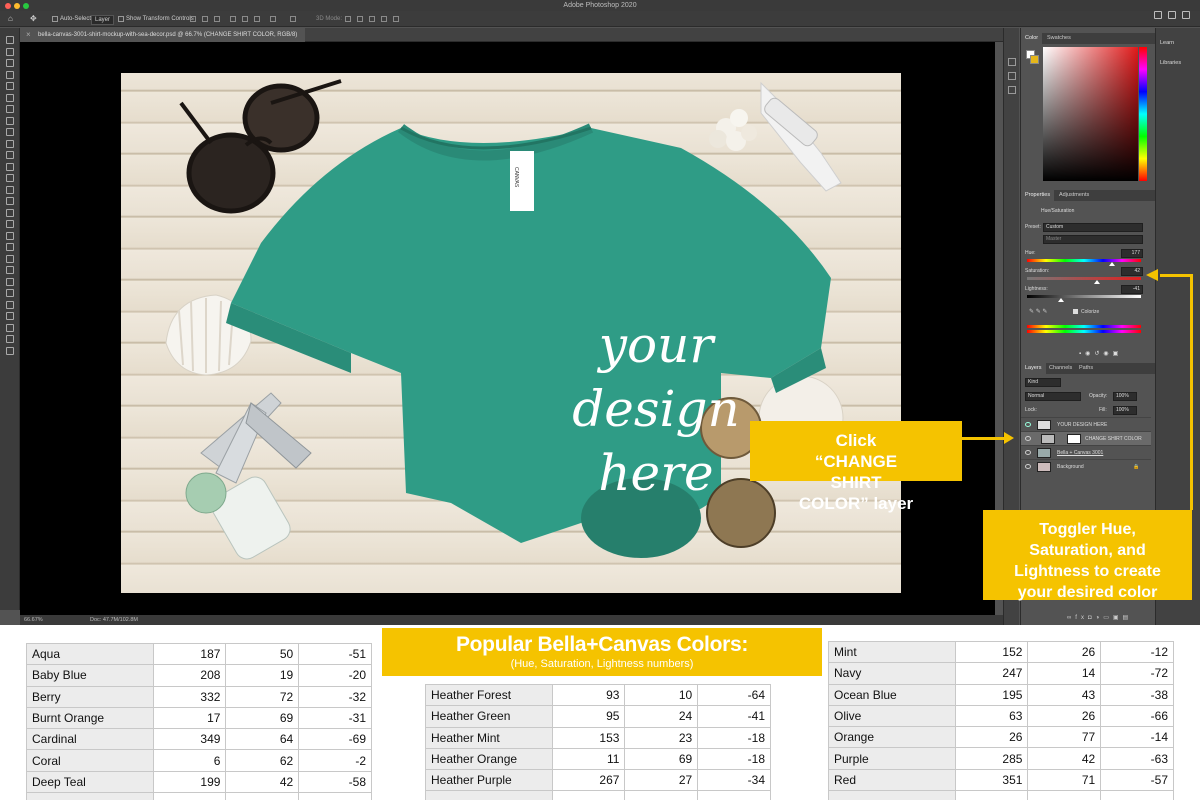 The image size is (1200, 800). Describe the element at coordinates (233, 19) in the screenshot. I see `align-top-icon` at that location.